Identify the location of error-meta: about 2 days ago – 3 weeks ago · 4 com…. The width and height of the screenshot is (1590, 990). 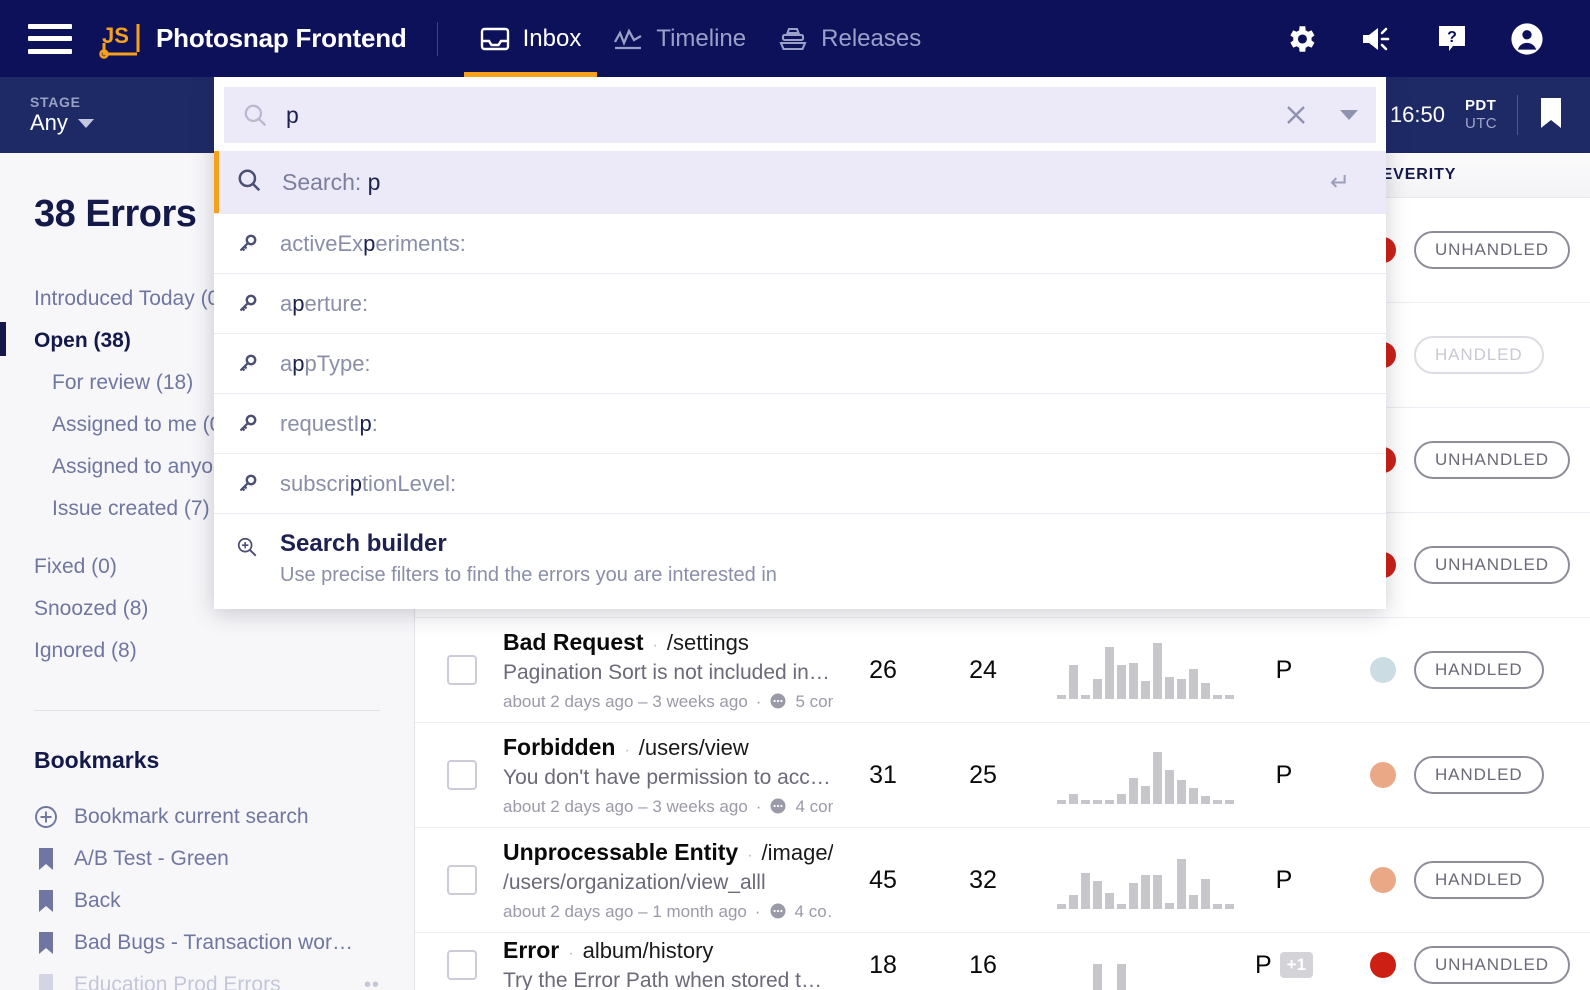
(668, 807).